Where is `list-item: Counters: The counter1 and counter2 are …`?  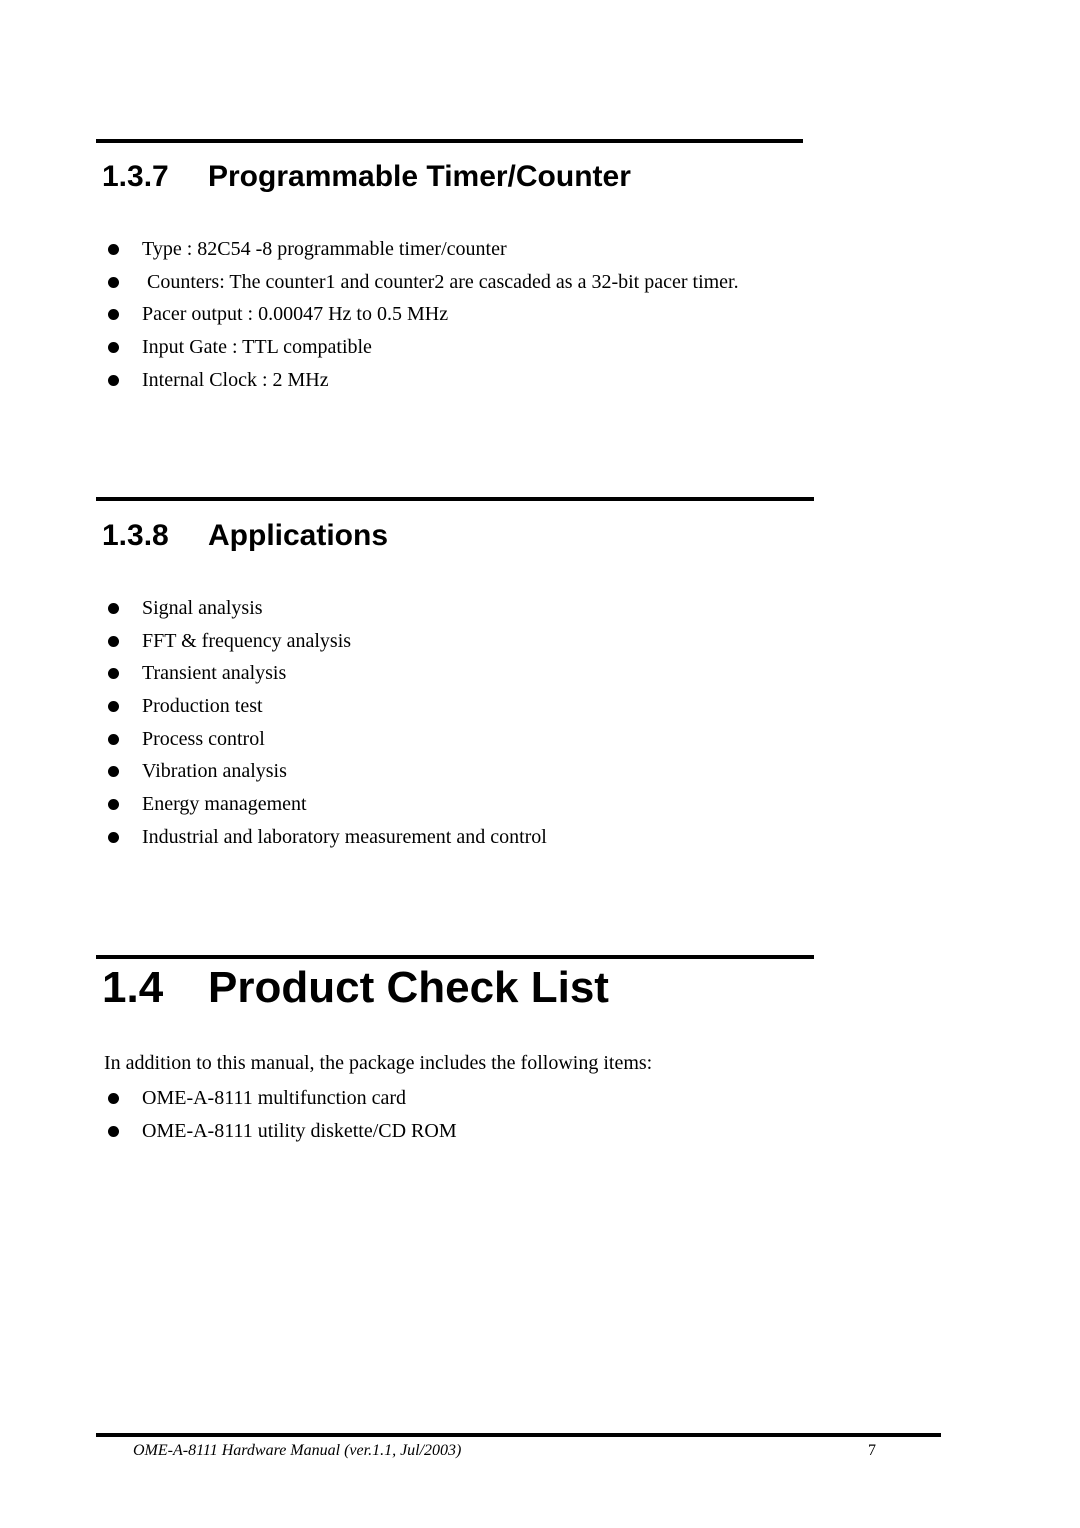
list-item: Counters: The counter1 and counter2 are … is located at coordinates (421, 282).